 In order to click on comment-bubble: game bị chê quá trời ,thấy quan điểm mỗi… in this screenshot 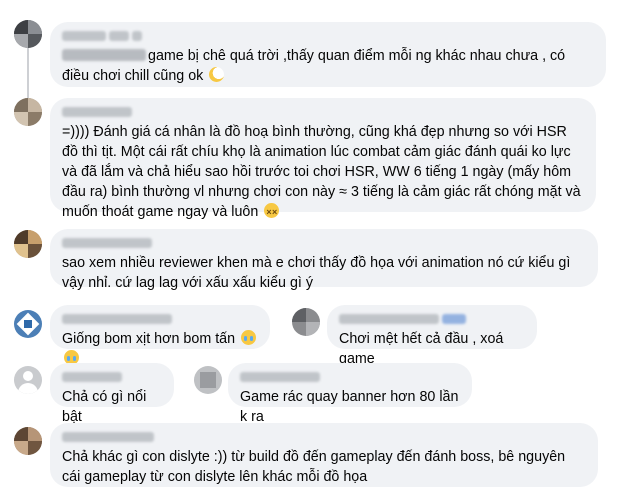, I will do `click(328, 54)`.